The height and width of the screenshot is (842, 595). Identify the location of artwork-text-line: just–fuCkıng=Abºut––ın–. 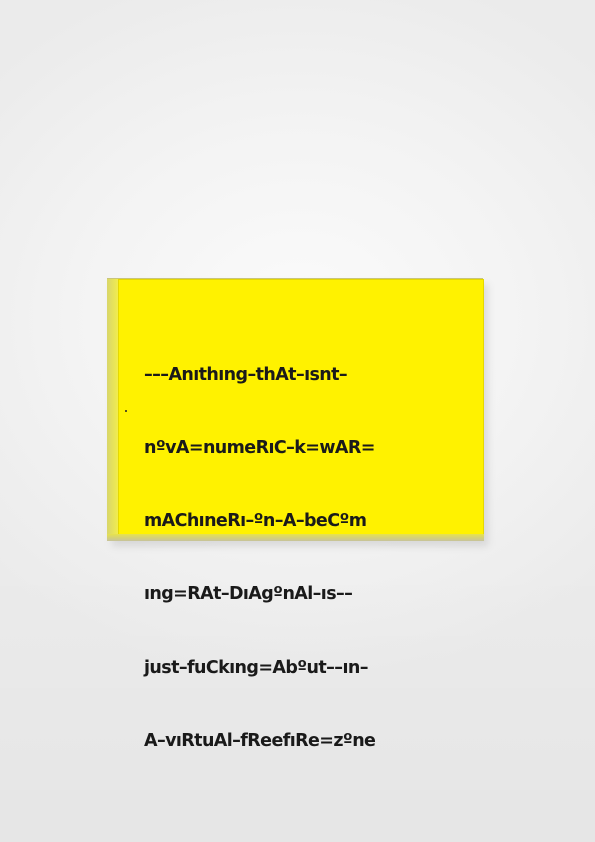
(256, 667).